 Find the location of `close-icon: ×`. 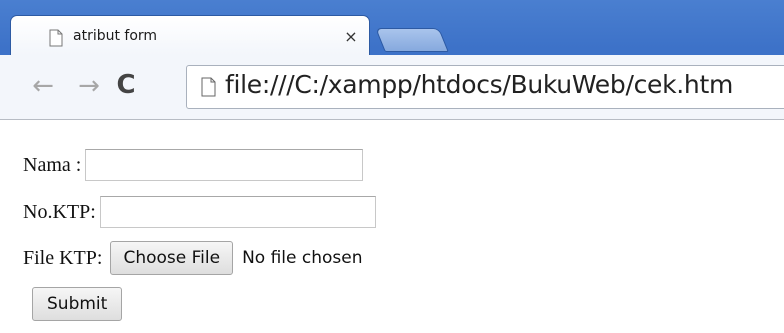

close-icon: × is located at coordinates (351, 37).